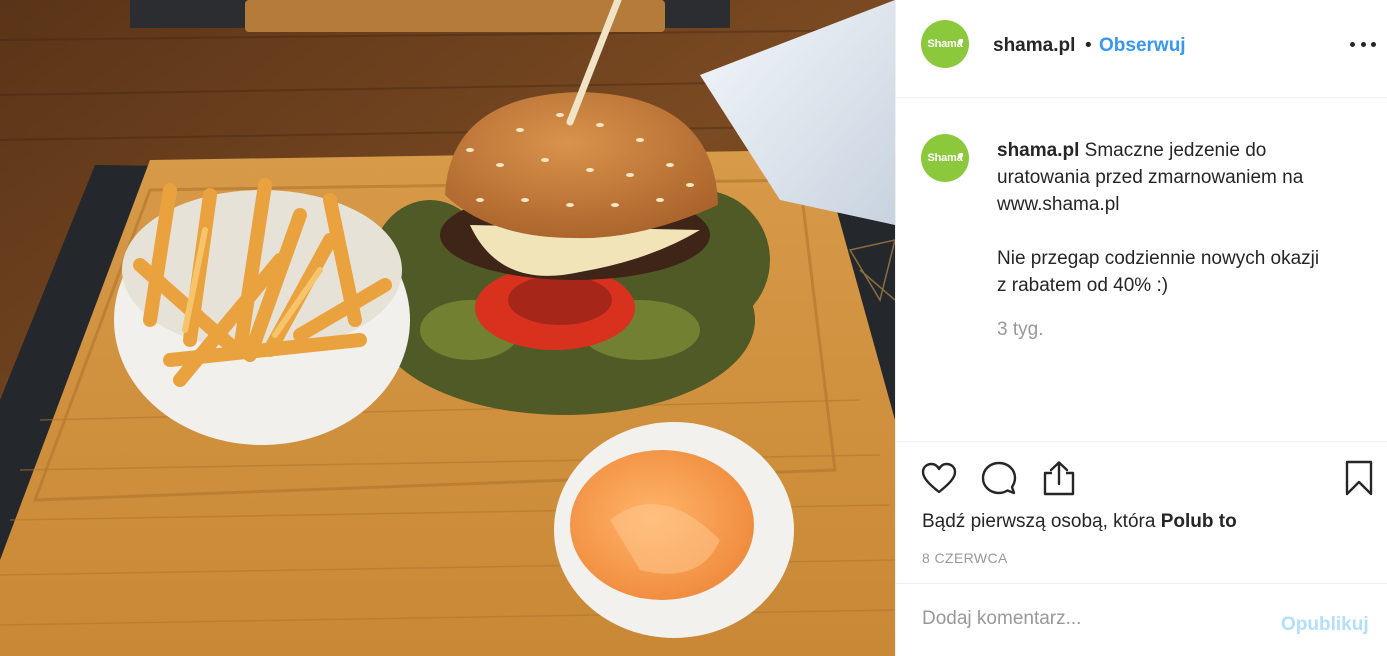 This screenshot has height=656, width=1387. I want to click on caption-username: shama.pl, so click(1038, 150).